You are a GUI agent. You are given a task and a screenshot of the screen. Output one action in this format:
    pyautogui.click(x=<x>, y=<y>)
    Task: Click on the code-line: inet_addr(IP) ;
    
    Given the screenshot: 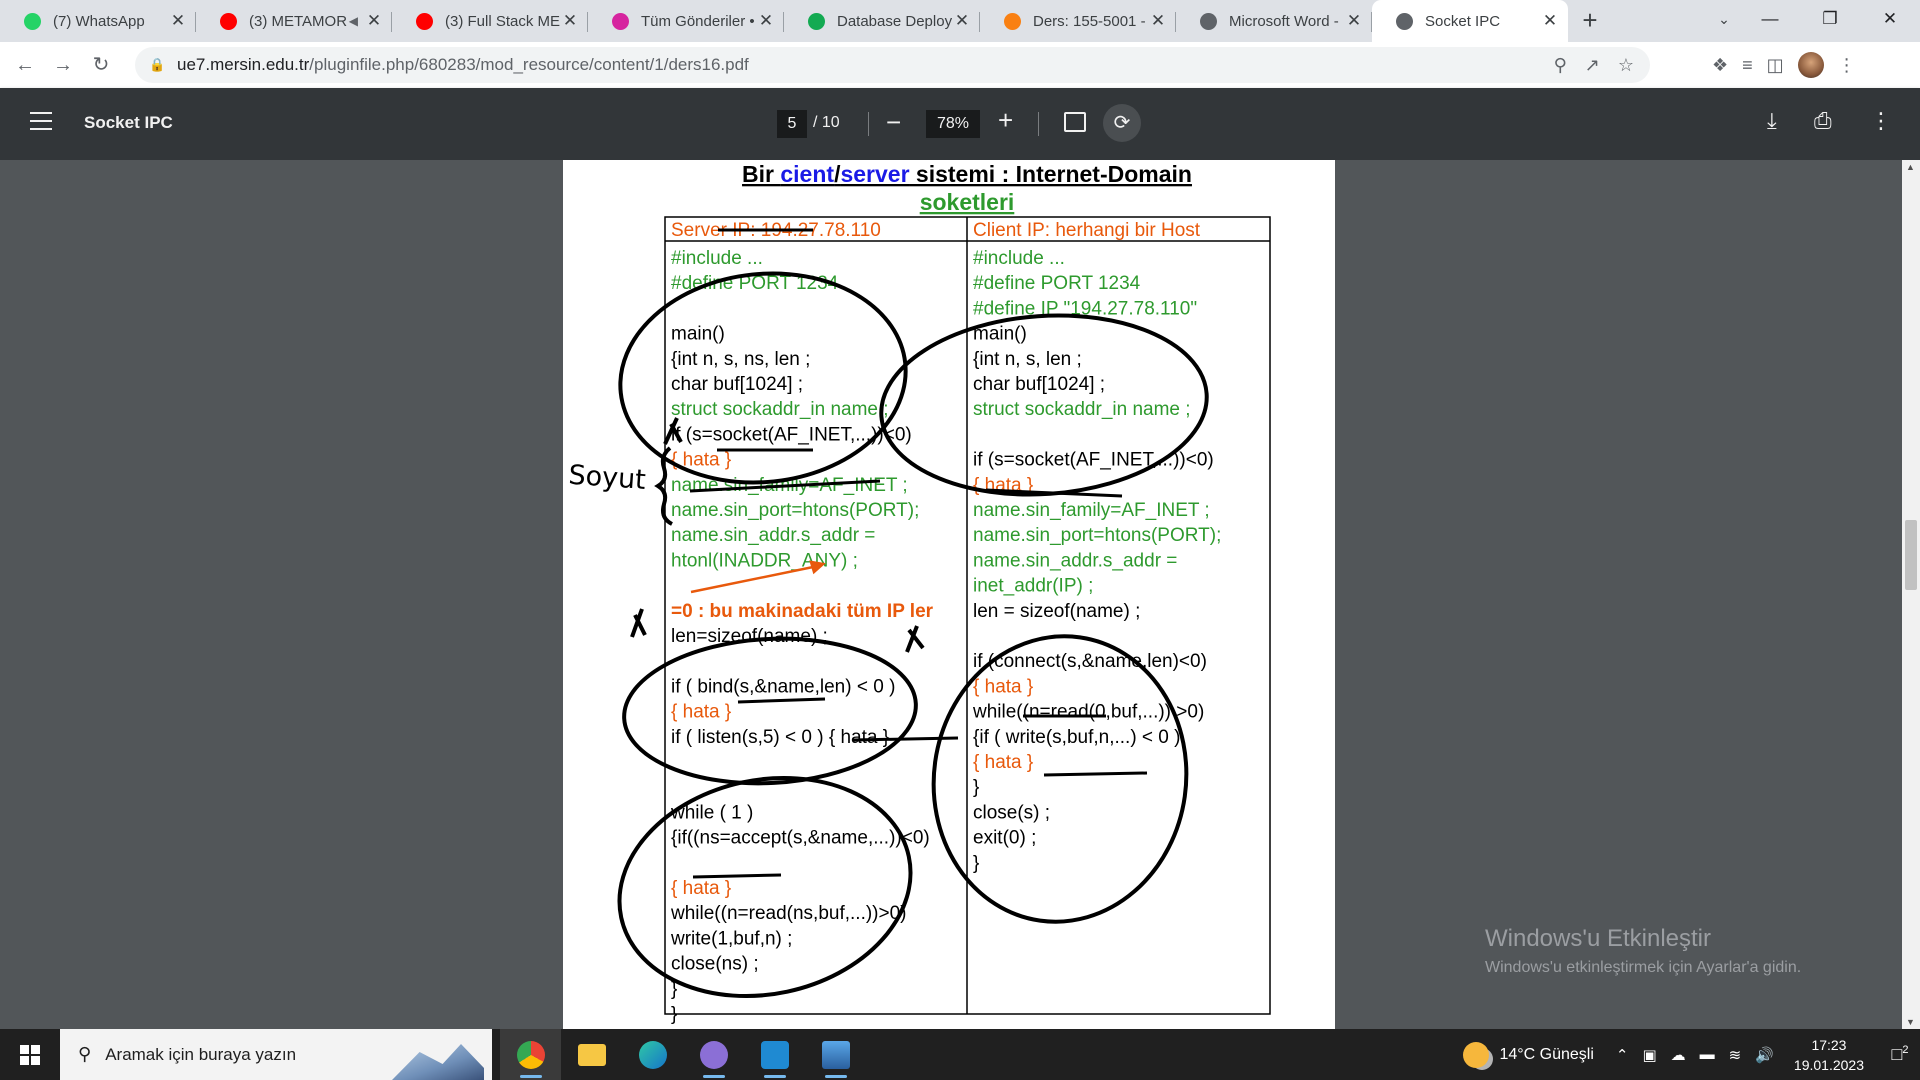 What is the action you would take?
    pyautogui.click(x=1033, y=586)
    